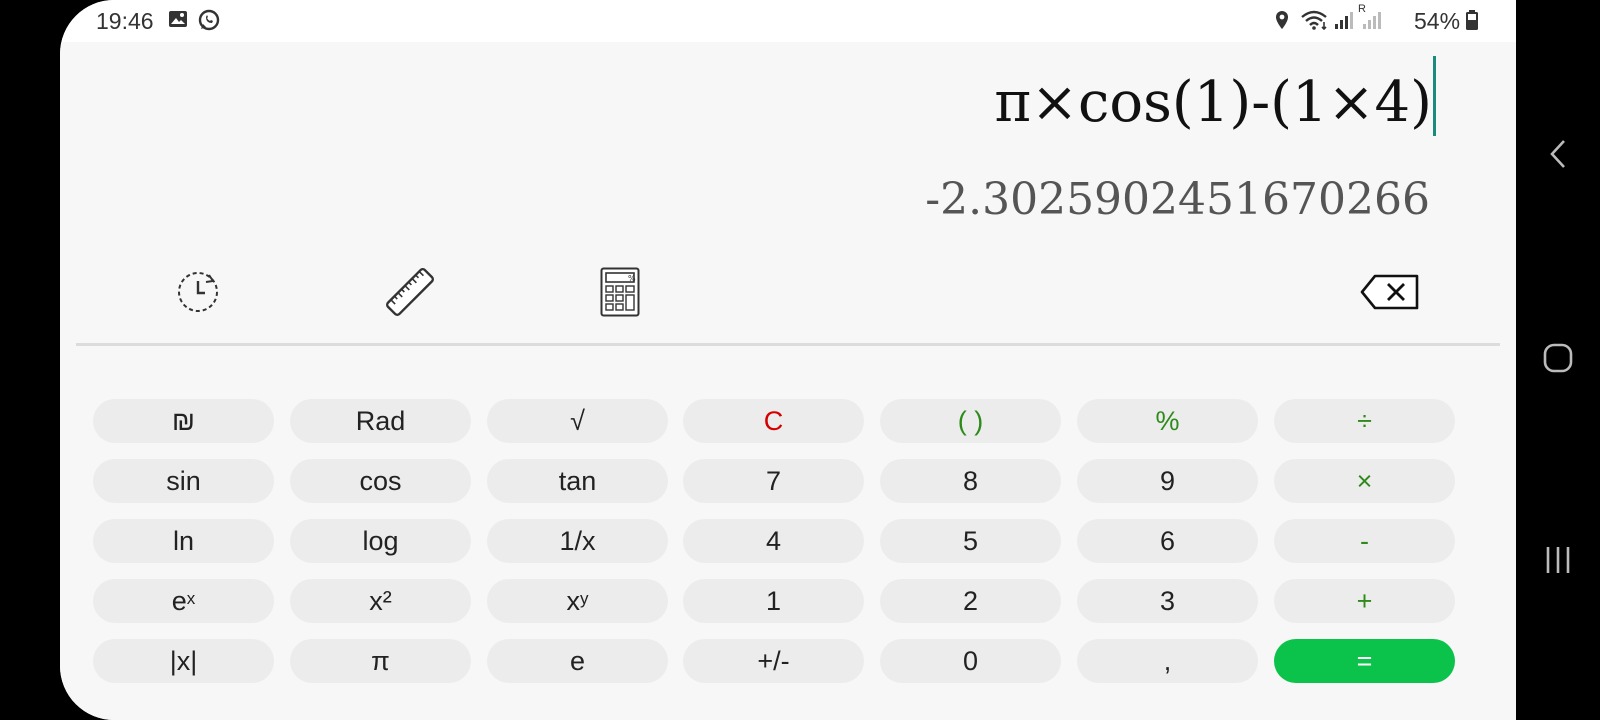 This screenshot has width=1600, height=720. Describe the element at coordinates (577, 541) in the screenshot. I see `reciprocal-key: 1/x` at that location.